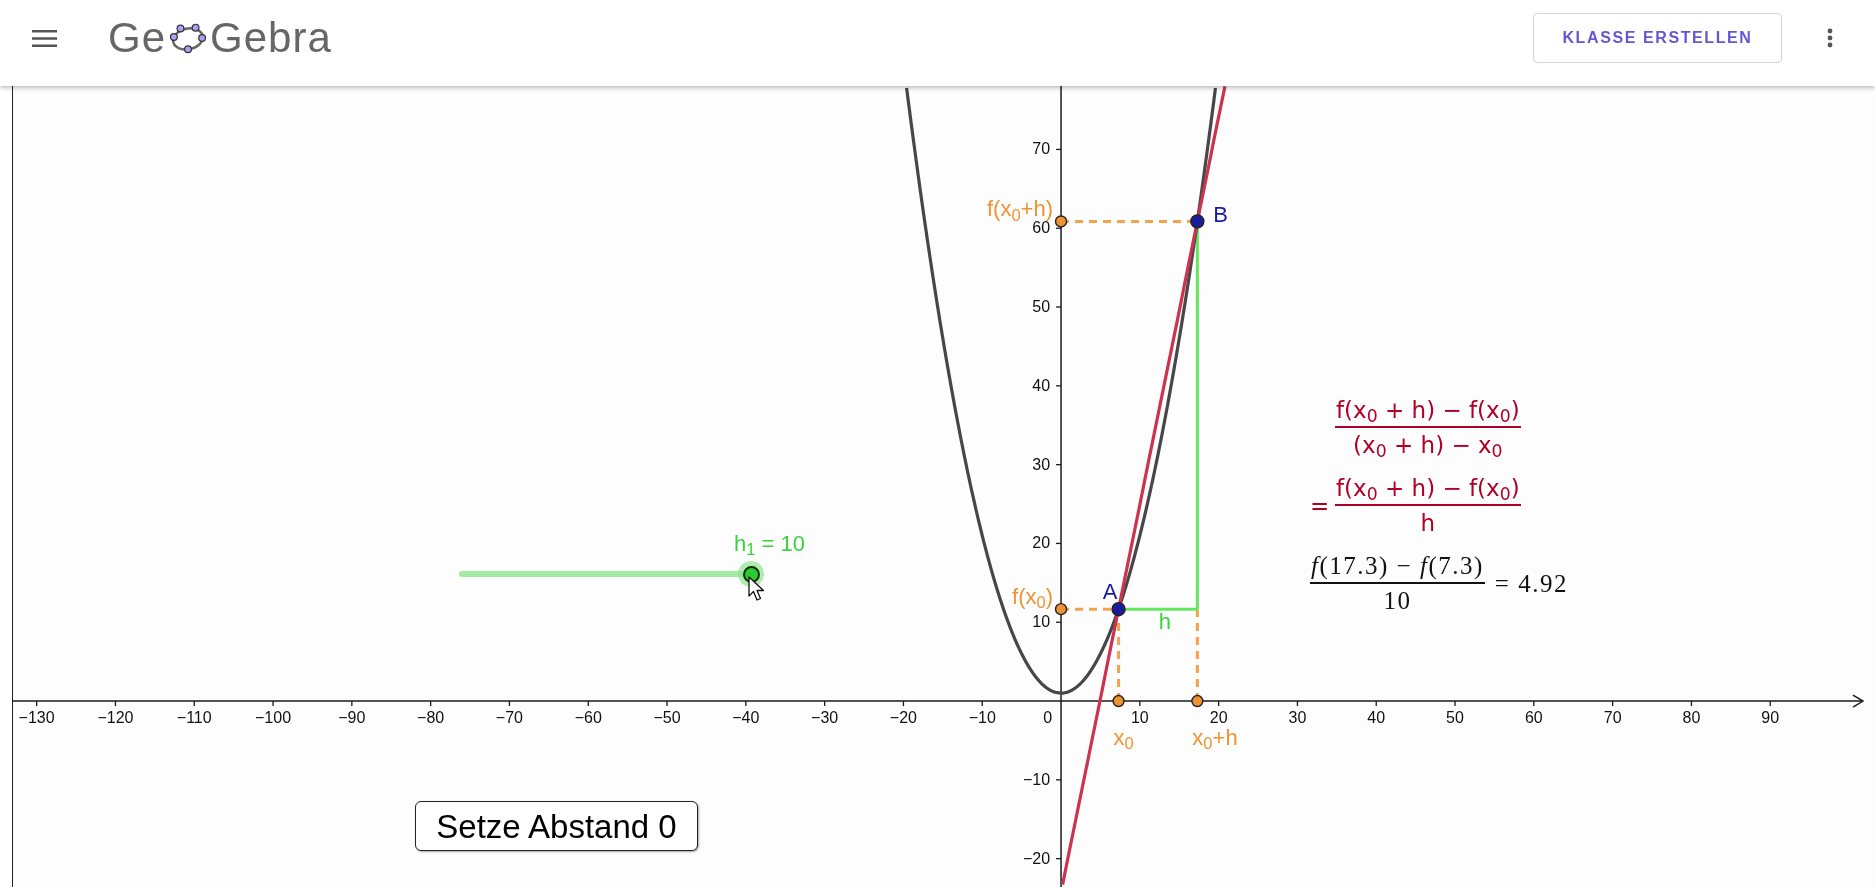  What do you see at coordinates (1320, 506) in the screenshot?
I see `equals-sign: =` at bounding box center [1320, 506].